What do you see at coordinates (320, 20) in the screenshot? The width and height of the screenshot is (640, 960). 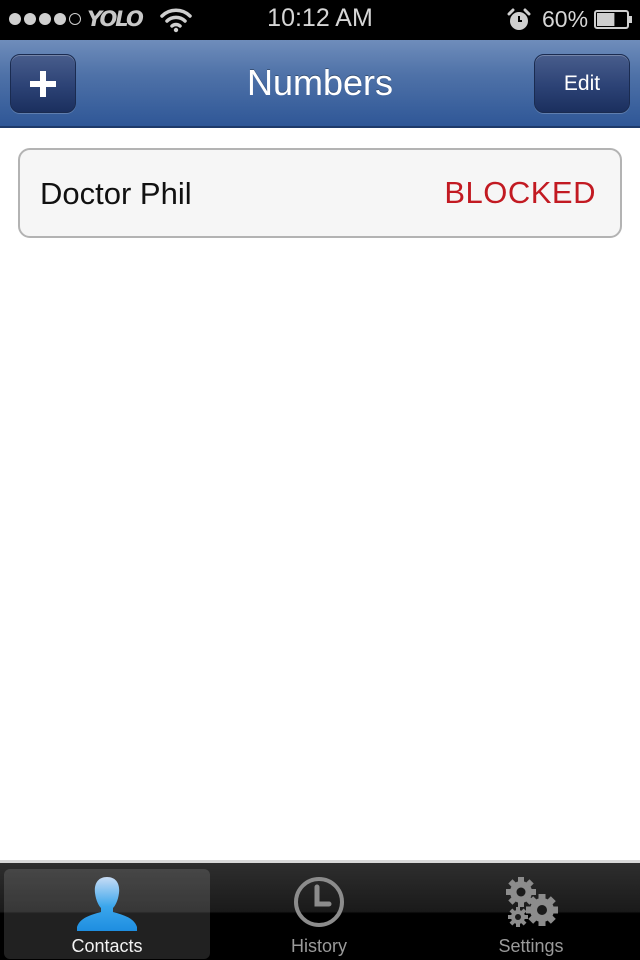 I see `status-bar: YOLO 10:12 AM 60%` at bounding box center [320, 20].